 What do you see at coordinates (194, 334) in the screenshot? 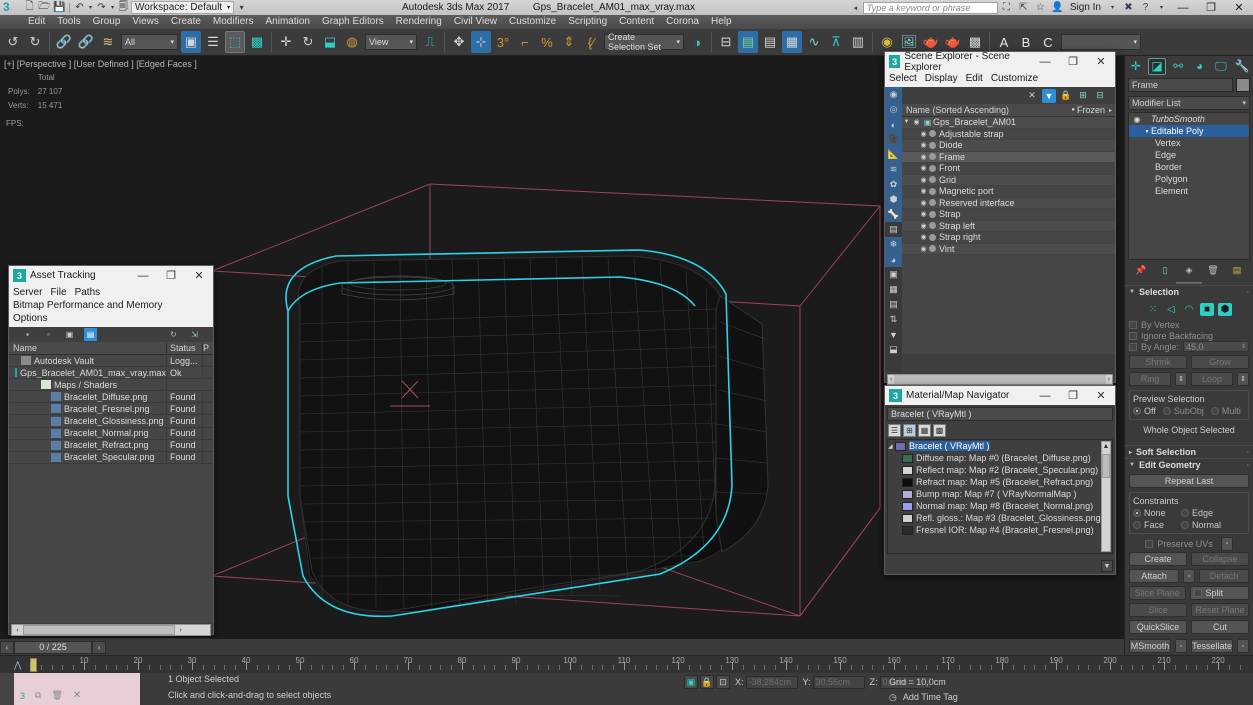
I see `check-out-icon: ⇲` at bounding box center [194, 334].